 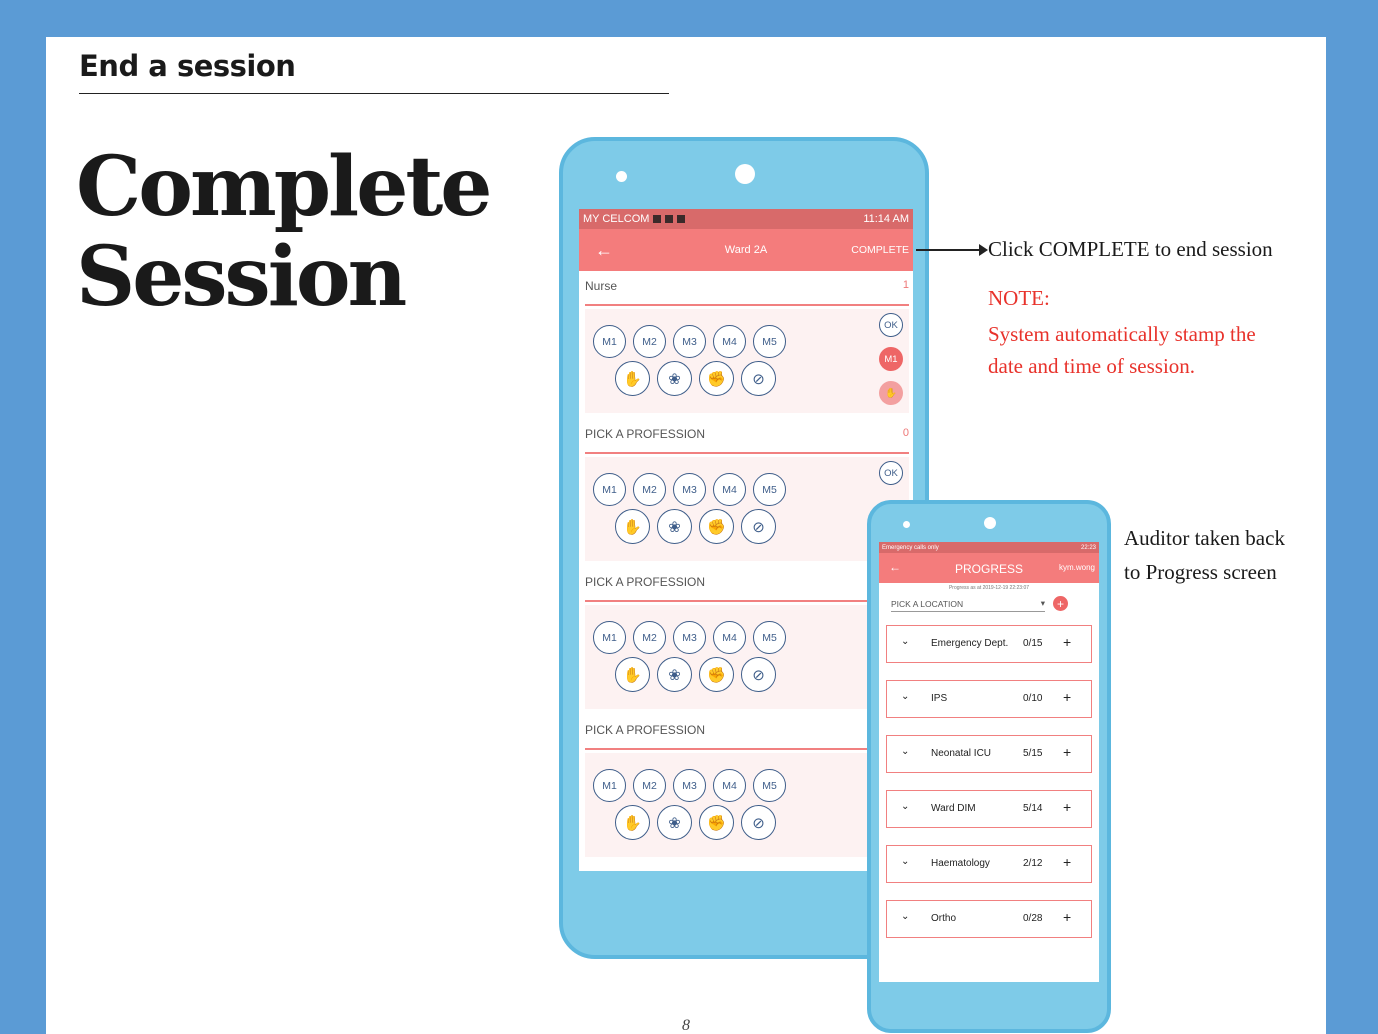 I want to click on selected-handrub-icon: ✋, so click(x=891, y=393).